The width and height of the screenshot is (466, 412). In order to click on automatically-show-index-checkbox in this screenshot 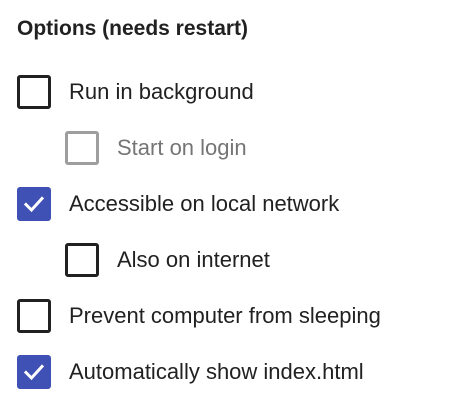, I will do `click(34, 372)`.